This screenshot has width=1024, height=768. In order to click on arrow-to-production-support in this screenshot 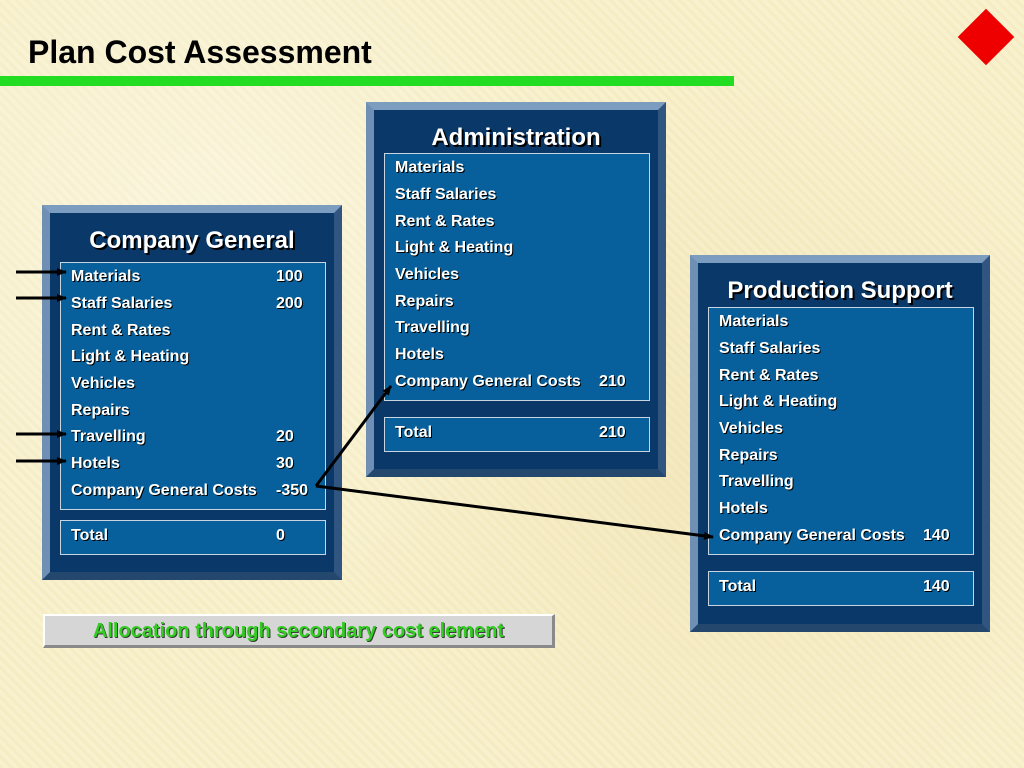, I will do `click(514, 512)`.